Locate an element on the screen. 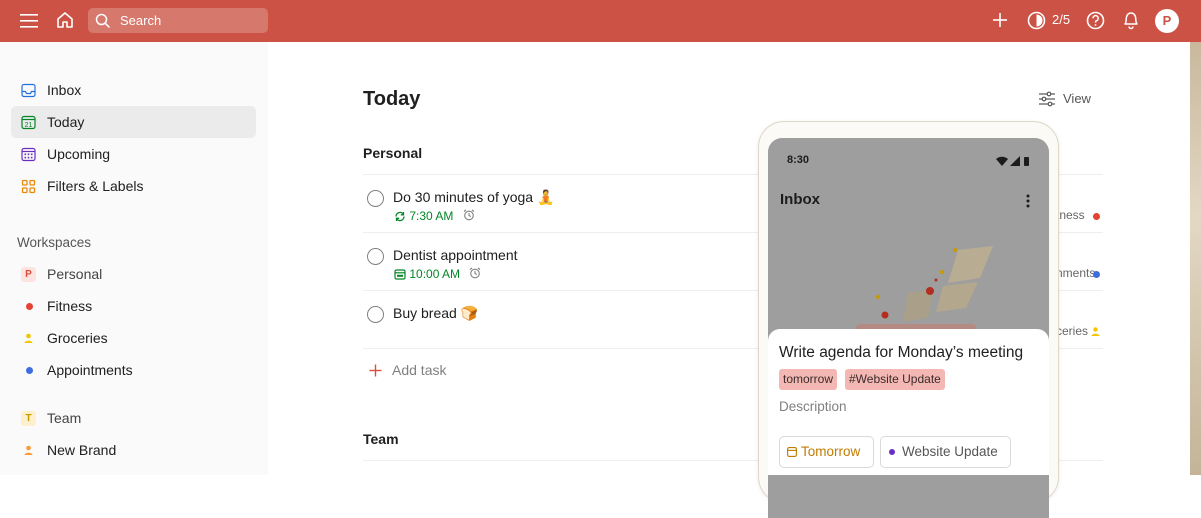 Image resolution: width=1201 pixels, height=518 pixels. section-title-team: Team is located at coordinates (381, 439).